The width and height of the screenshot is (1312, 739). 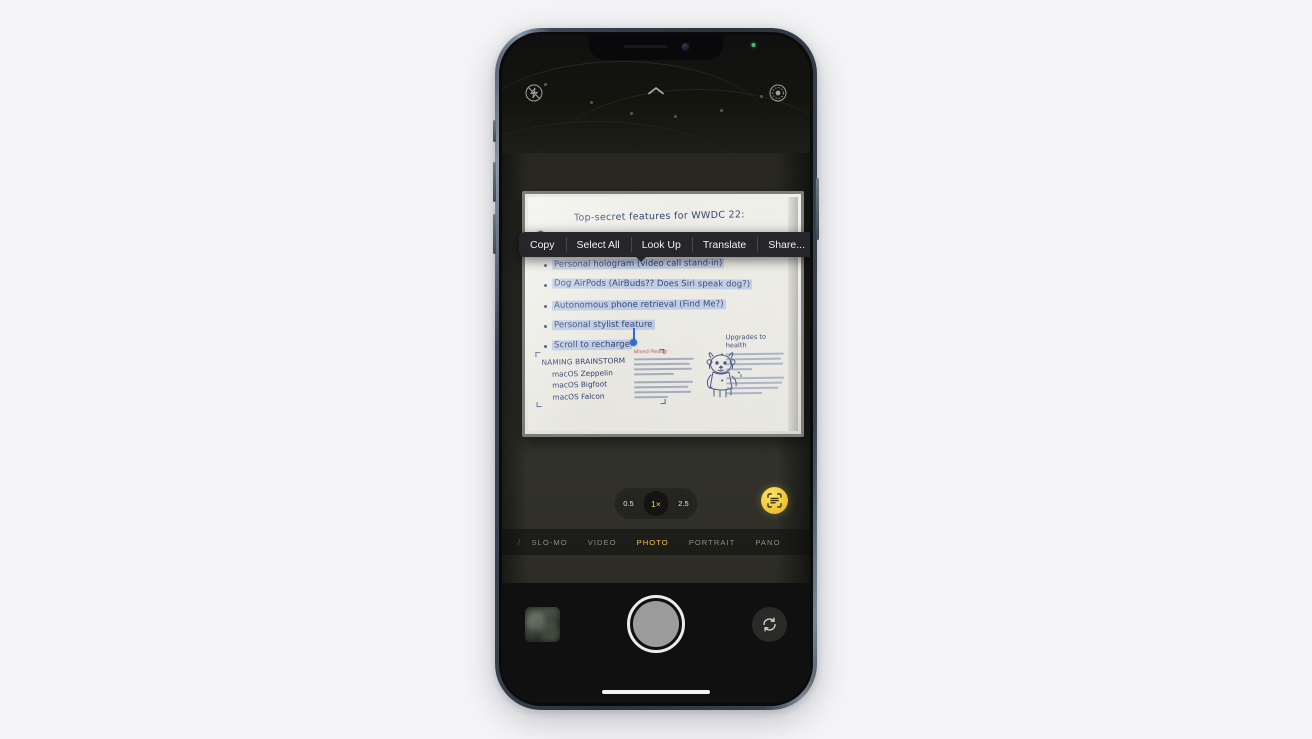 I want to click on context-menu-copy: Copy, so click(x=542, y=244).